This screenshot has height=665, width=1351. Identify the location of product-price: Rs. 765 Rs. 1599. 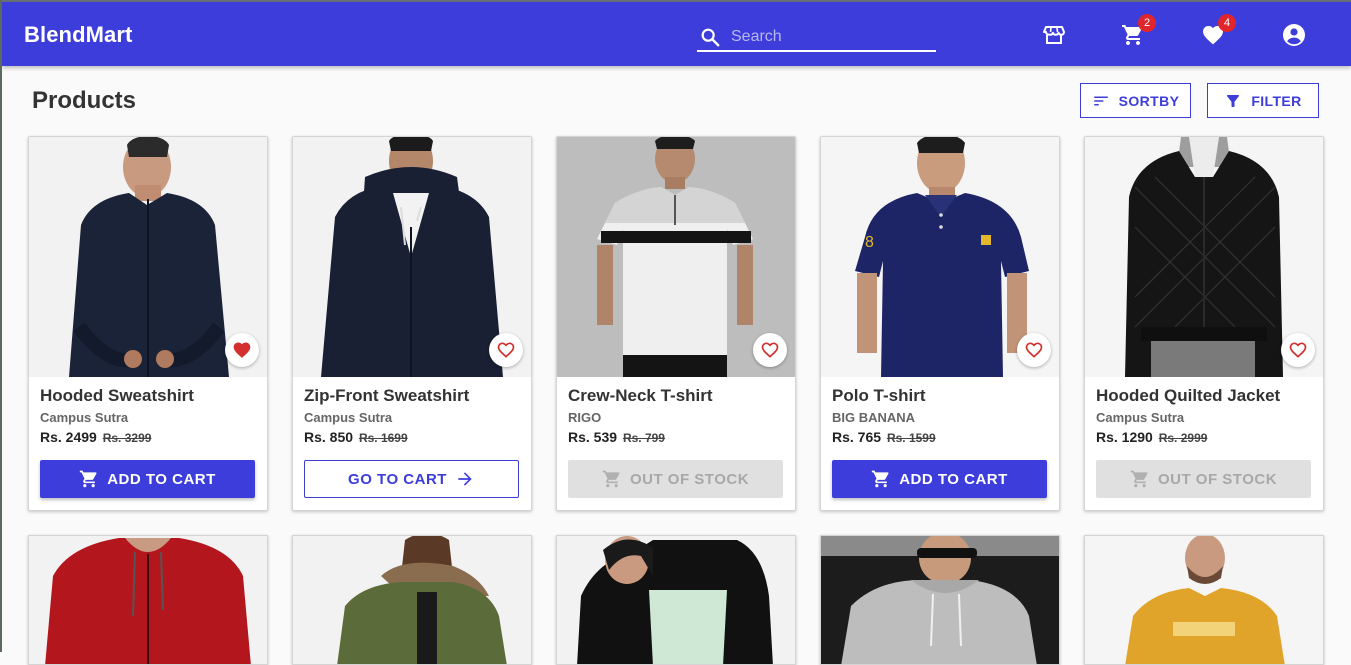
(884, 437).